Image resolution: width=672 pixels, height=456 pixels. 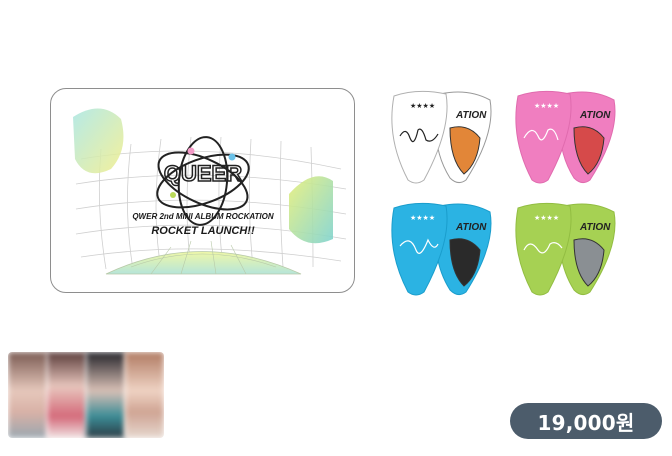 I want to click on card-subtitle: QWER 2nd MINI ALBUM ROCKATION, so click(x=203, y=216).